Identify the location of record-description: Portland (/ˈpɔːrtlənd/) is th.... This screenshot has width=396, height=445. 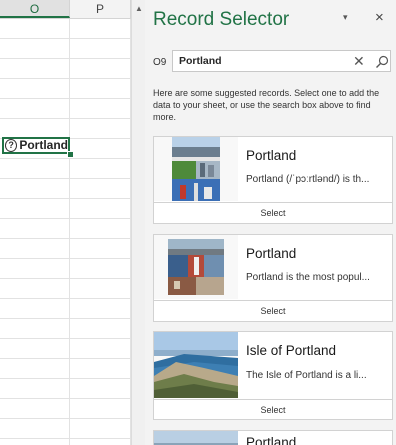
(308, 179).